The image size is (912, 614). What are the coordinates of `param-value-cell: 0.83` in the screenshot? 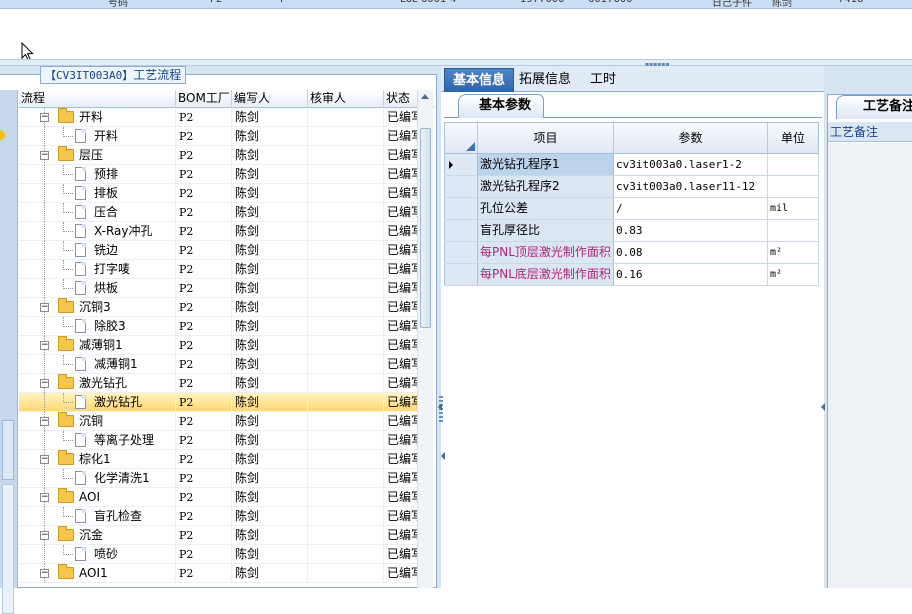 It's located at (691, 230).